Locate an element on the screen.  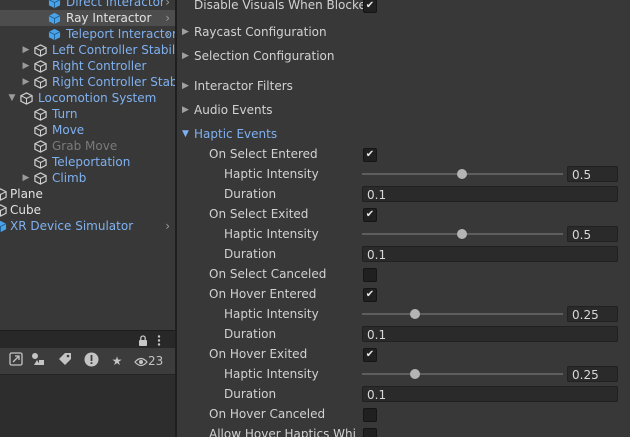
collapse-arrow-icon: ▼ is located at coordinates (12, 98).